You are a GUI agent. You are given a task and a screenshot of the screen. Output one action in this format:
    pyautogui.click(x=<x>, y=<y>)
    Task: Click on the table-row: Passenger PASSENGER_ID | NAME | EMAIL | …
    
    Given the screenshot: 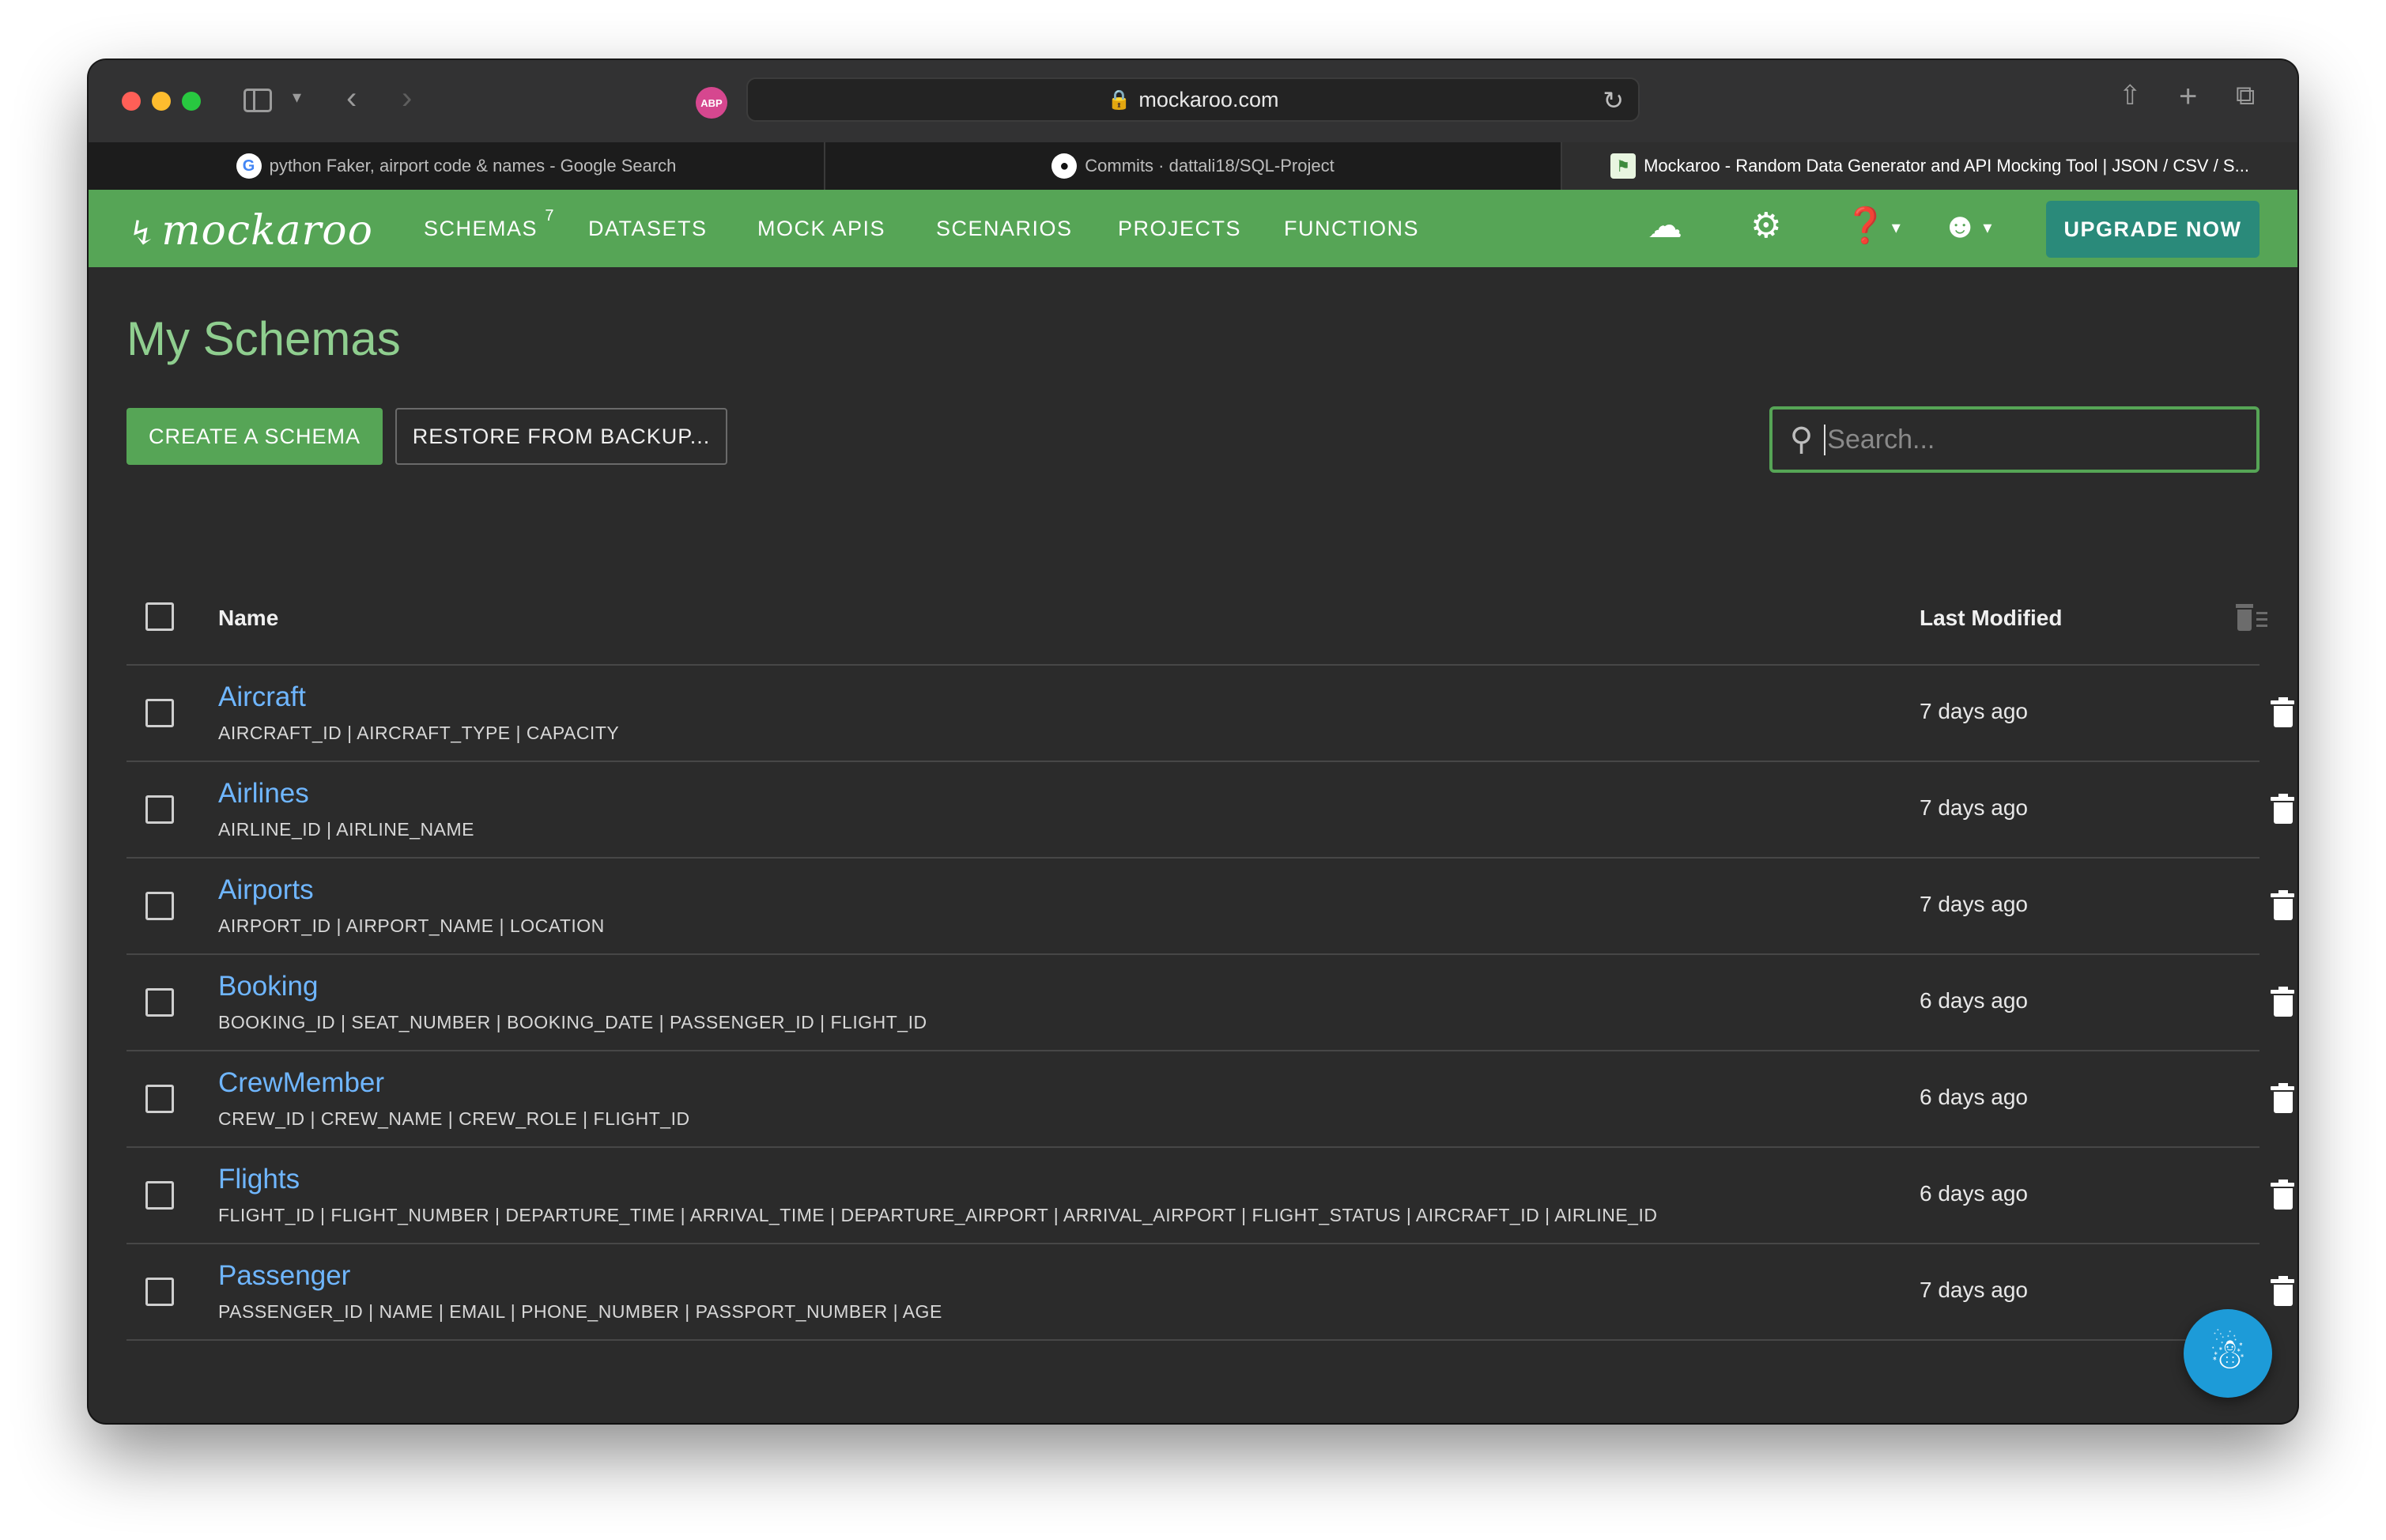 What is the action you would take?
    pyautogui.click(x=1210, y=1292)
    